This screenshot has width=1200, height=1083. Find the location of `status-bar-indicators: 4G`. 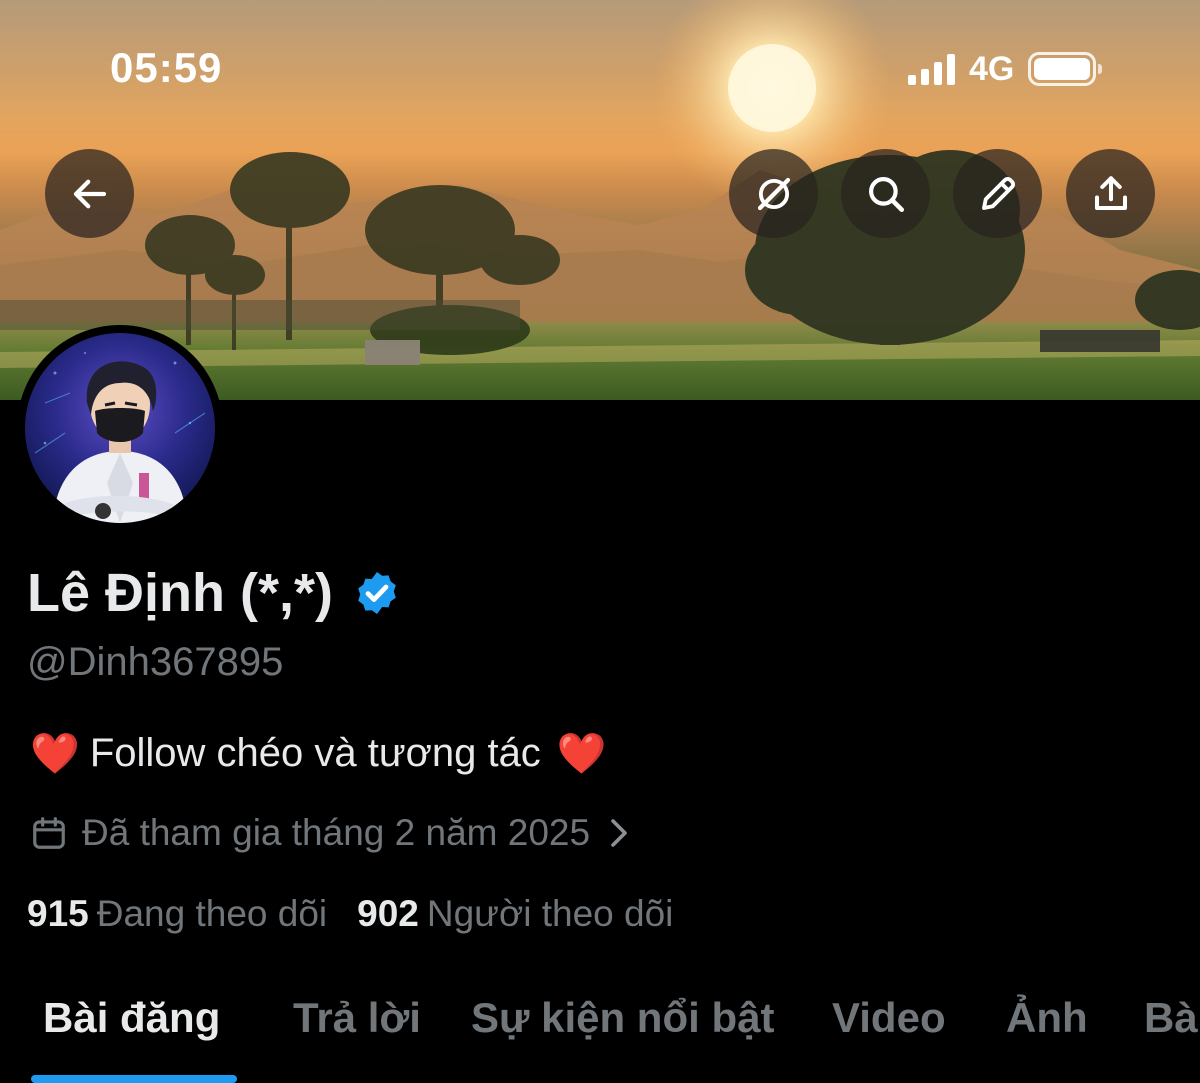

status-bar-indicators: 4G is located at coordinates (1005, 69).